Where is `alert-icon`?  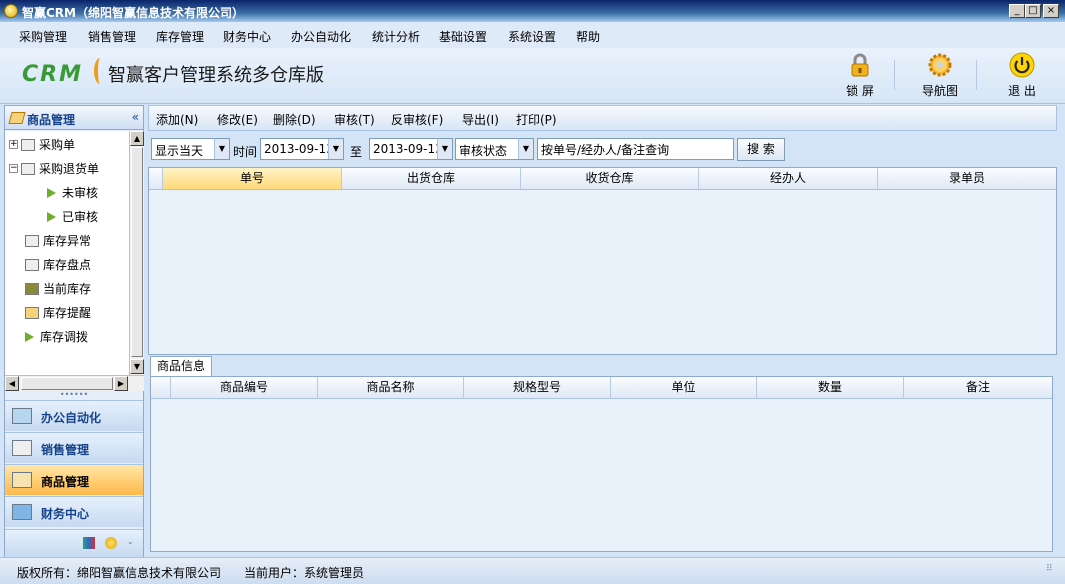 alert-icon is located at coordinates (32, 312).